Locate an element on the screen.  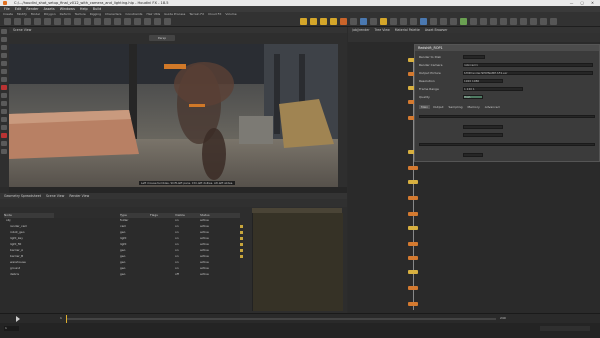
shelf-tab: Guide Process is located at coordinates (174, 14).